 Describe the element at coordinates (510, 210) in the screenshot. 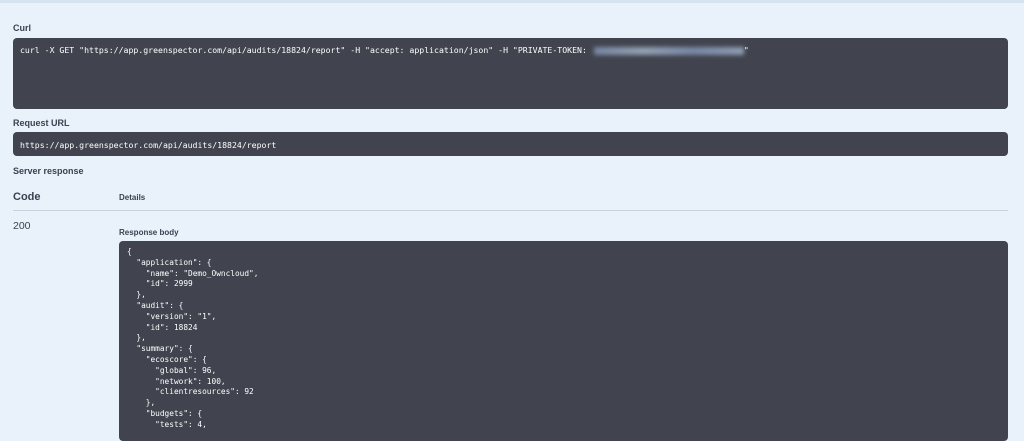

I see `table-divider` at that location.